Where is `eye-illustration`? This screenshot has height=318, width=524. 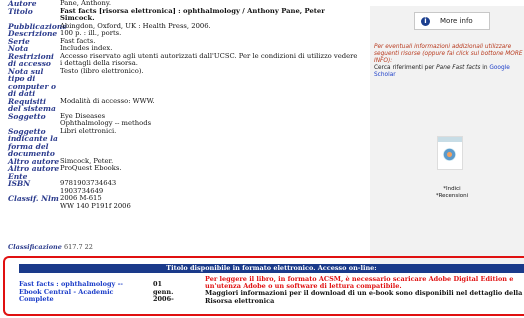
eye-illustration is located at coordinates (449, 154).